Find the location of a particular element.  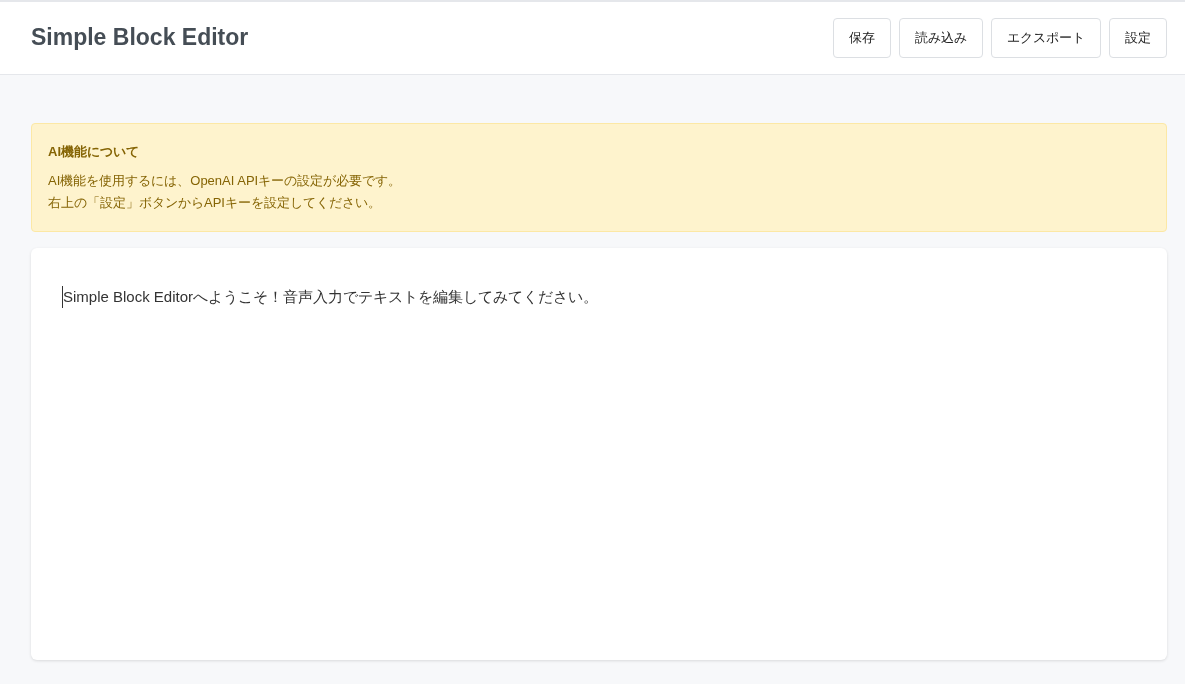

toolbar-button: 読み込み is located at coordinates (941, 38).